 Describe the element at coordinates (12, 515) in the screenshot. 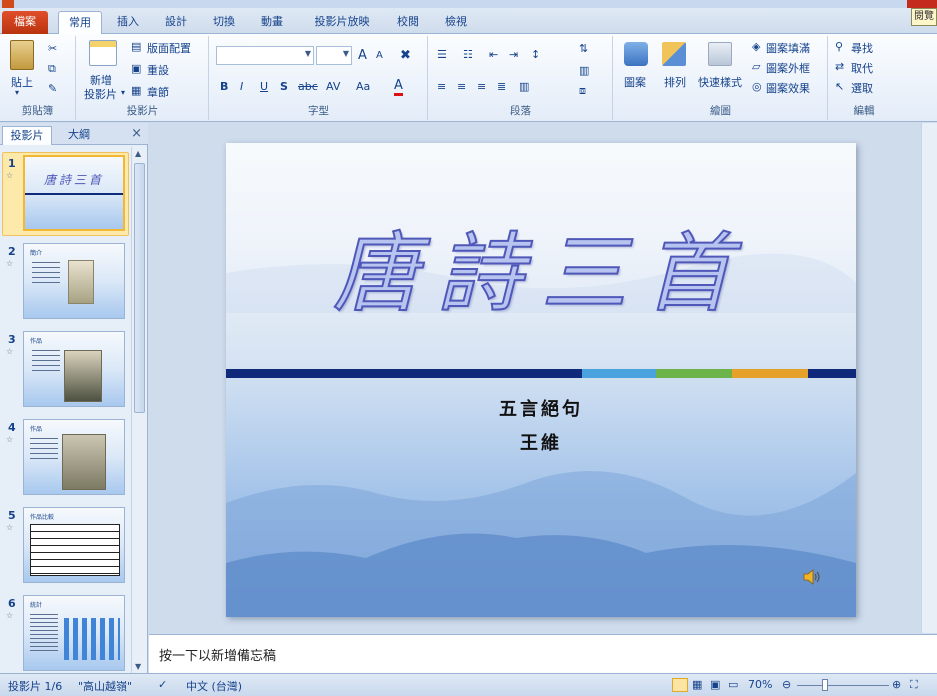

I see `slide-number: 5` at that location.